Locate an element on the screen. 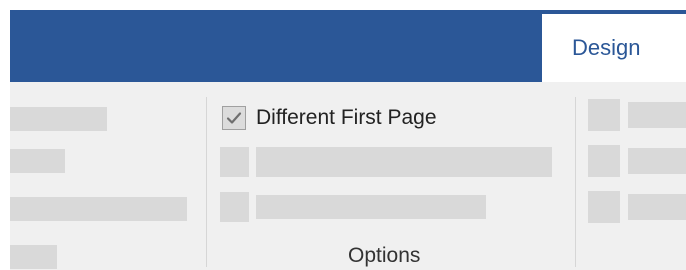 The height and width of the screenshot is (270, 686). different-first-page-label: Different First Page is located at coordinates (346, 118).